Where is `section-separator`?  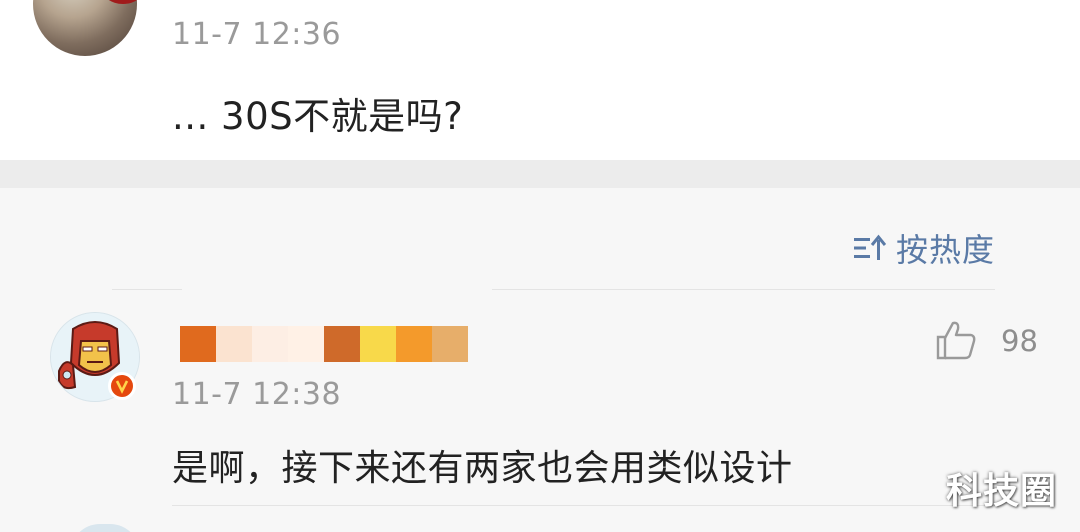 section-separator is located at coordinates (540, 174).